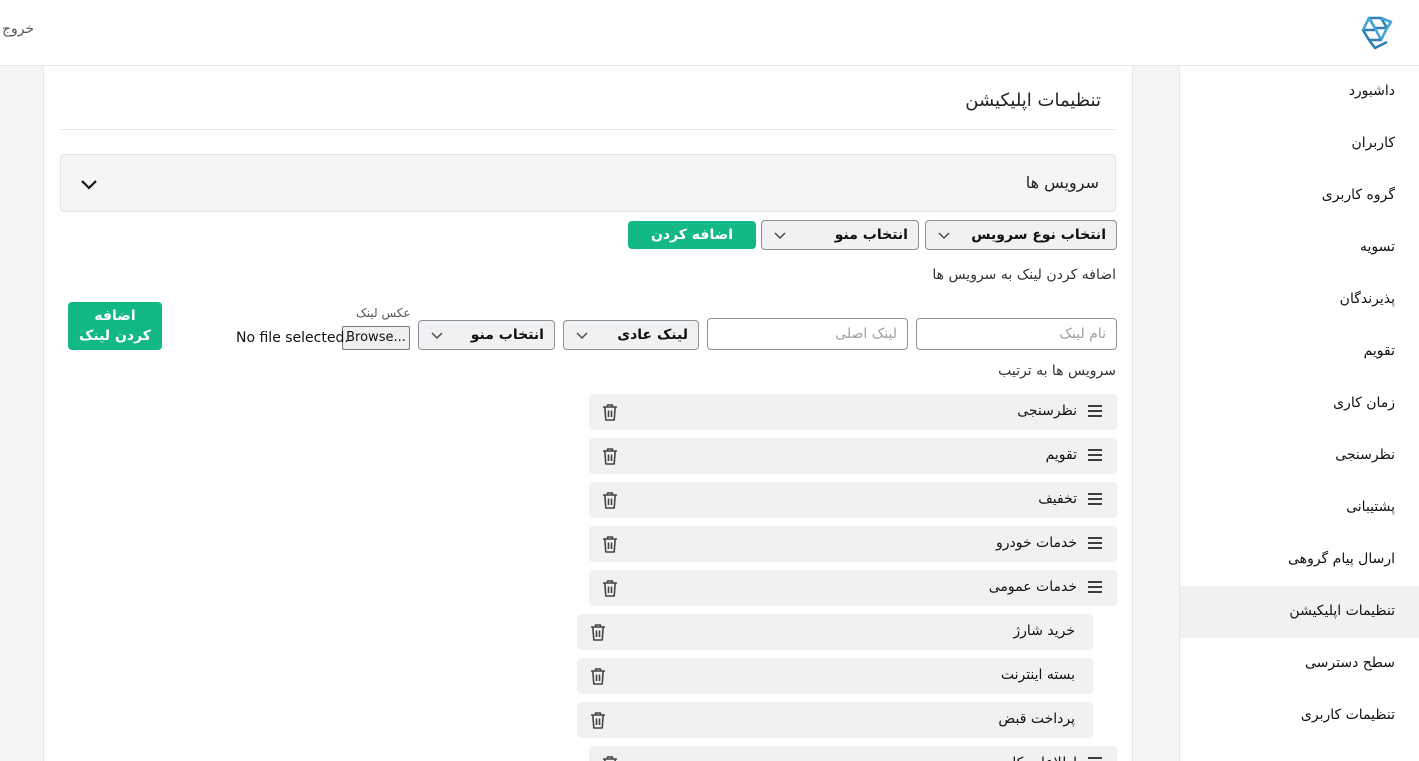  Describe the element at coordinates (1372, 91) in the screenshot. I see `sidebar-item-dashboard: داشبورد` at that location.